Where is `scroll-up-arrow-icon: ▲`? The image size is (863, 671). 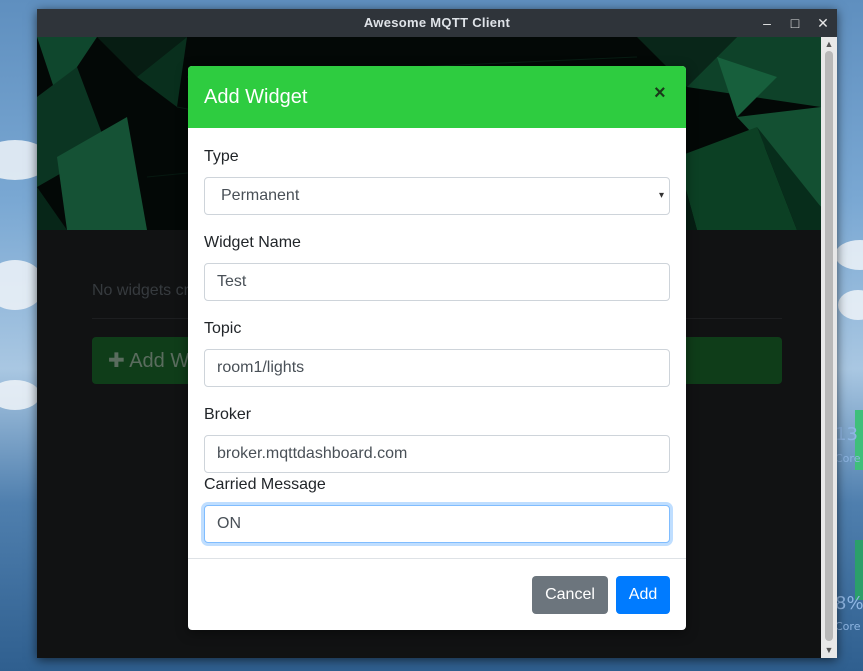 scroll-up-arrow-icon: ▲ is located at coordinates (829, 44).